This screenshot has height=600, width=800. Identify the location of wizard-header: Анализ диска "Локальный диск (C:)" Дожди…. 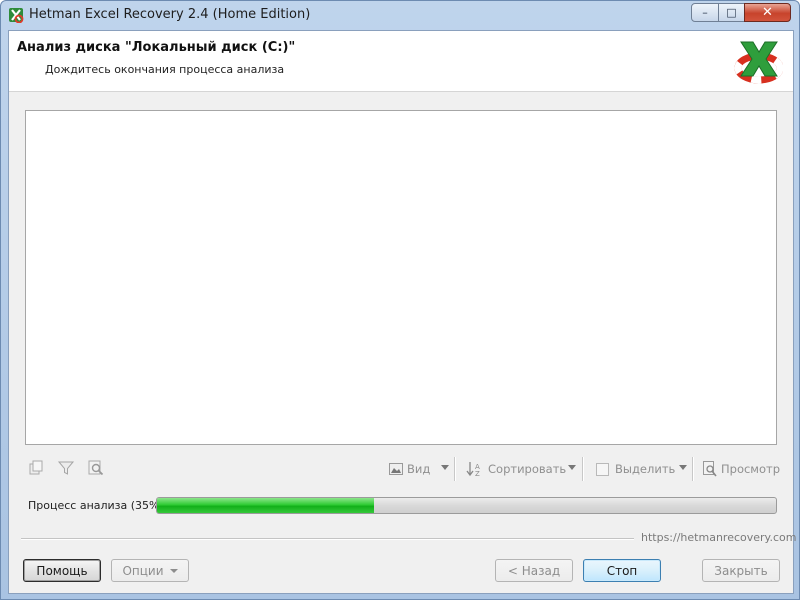
(401, 61).